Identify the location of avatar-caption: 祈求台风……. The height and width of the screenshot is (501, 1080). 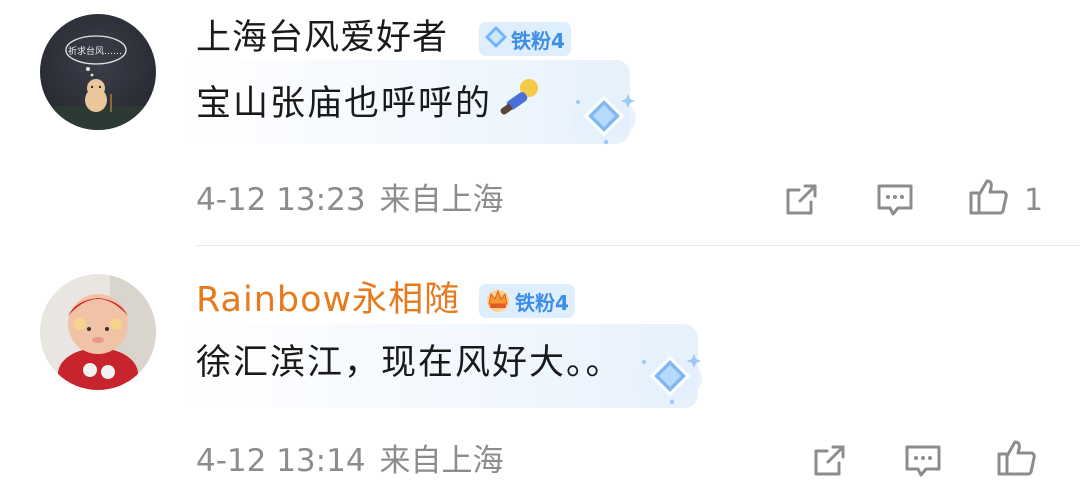
(95, 52).